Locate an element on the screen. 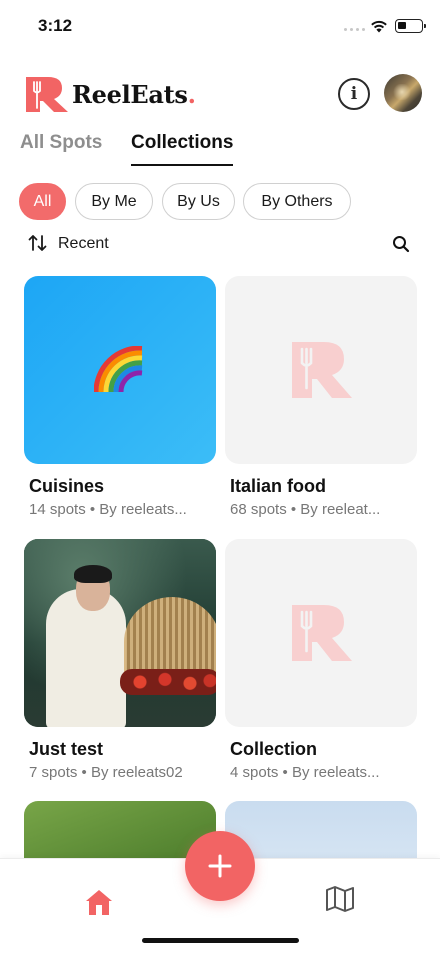  photo-person-hair is located at coordinates (93, 574).